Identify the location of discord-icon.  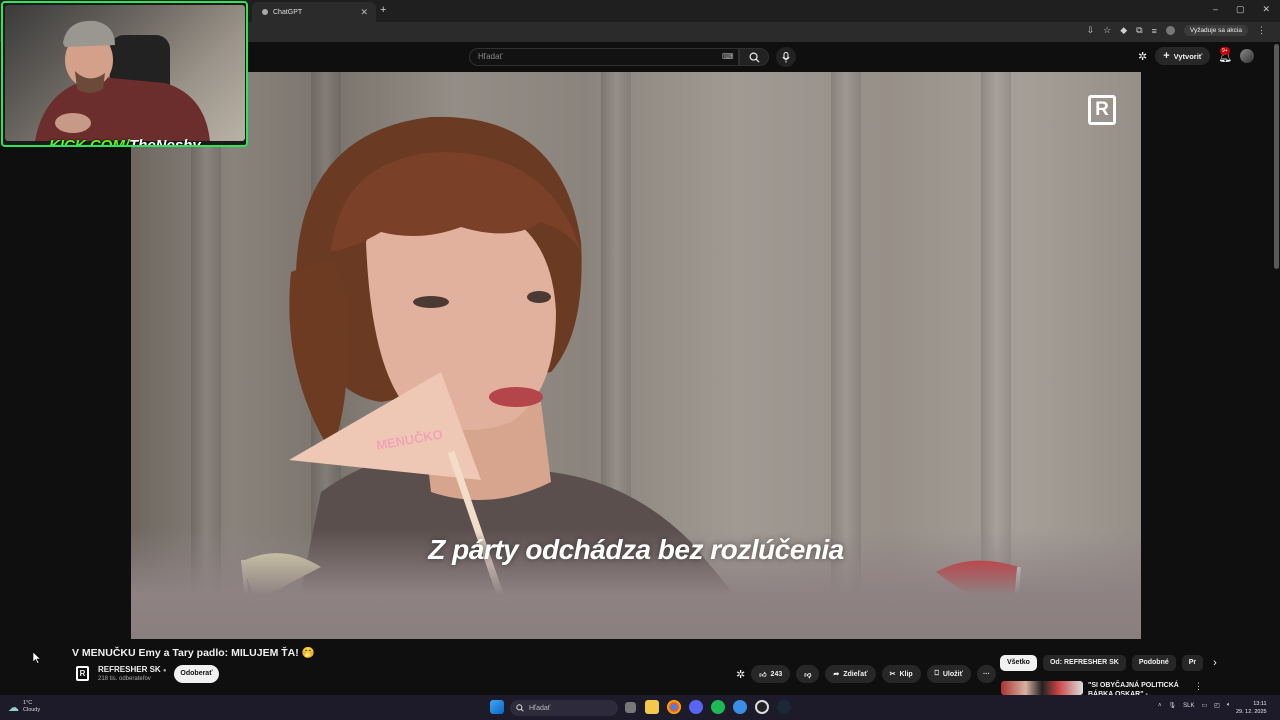
(696, 707).